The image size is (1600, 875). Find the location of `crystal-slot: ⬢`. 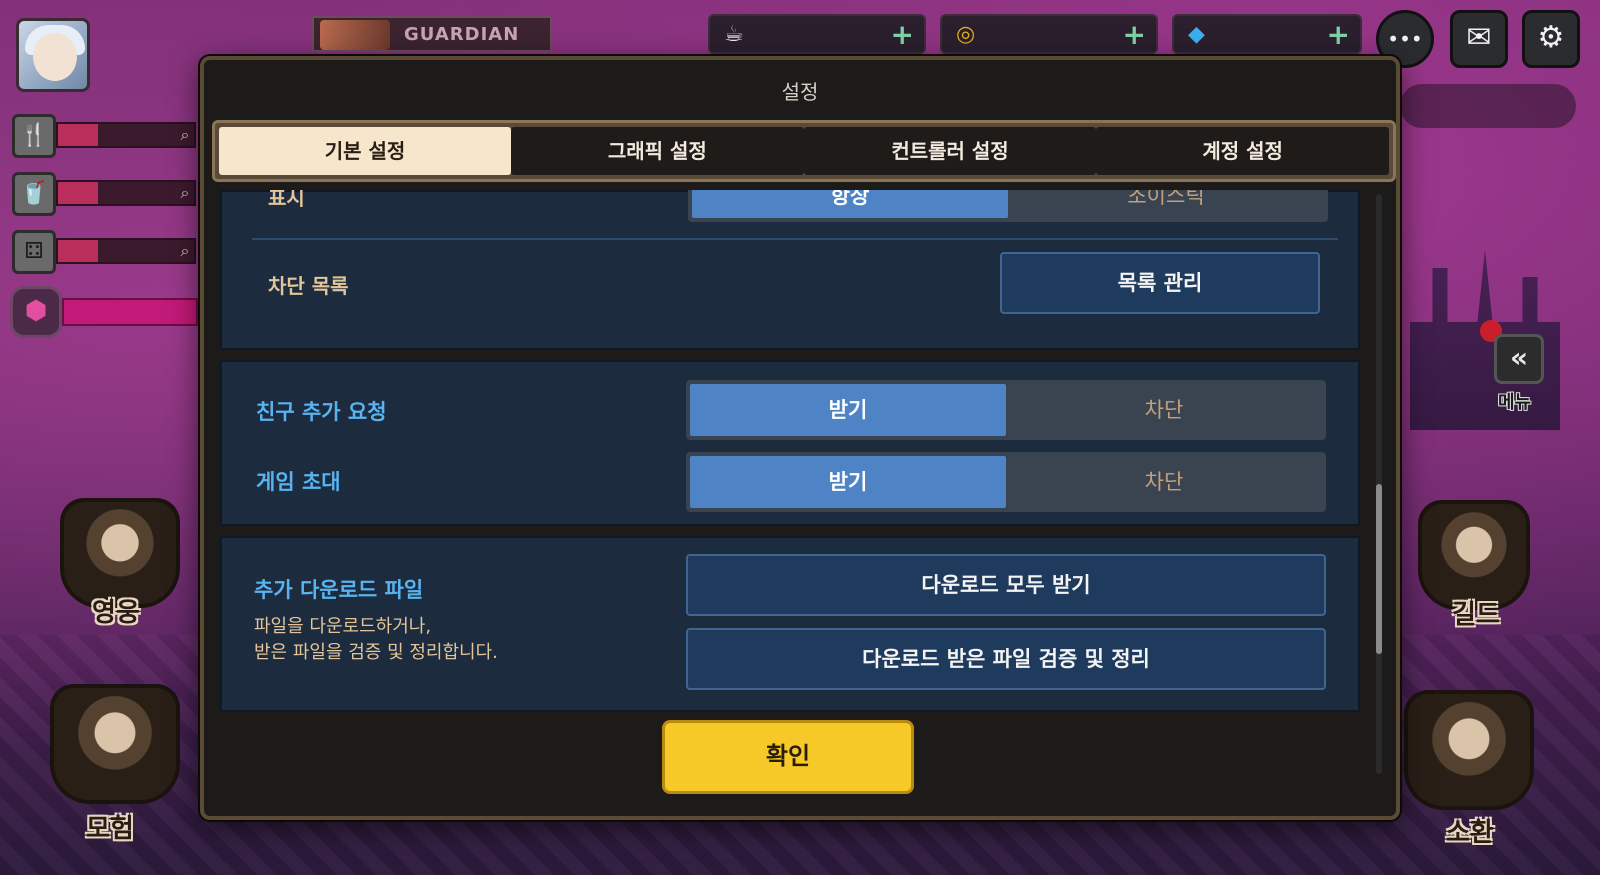

crystal-slot: ⬢ is located at coordinates (36, 312).